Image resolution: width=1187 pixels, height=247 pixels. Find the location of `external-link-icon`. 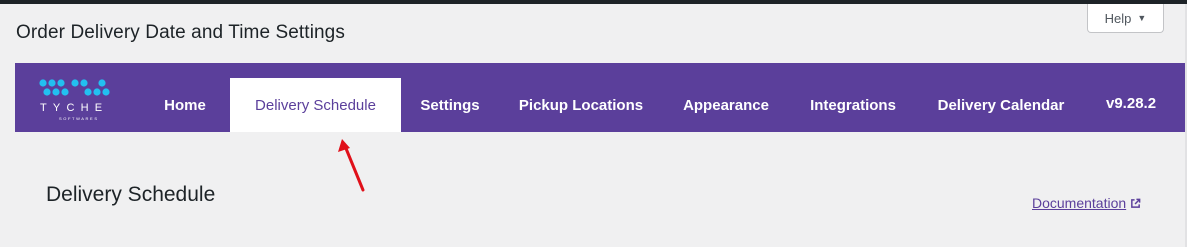

external-link-icon is located at coordinates (1136, 203).